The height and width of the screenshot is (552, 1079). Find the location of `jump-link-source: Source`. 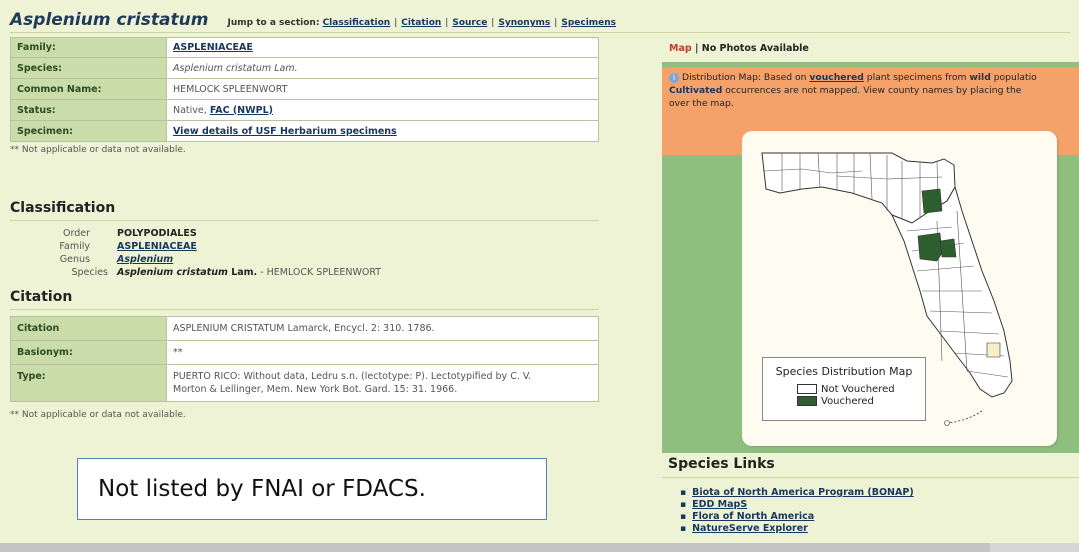

jump-link-source: Source is located at coordinates (469, 23).